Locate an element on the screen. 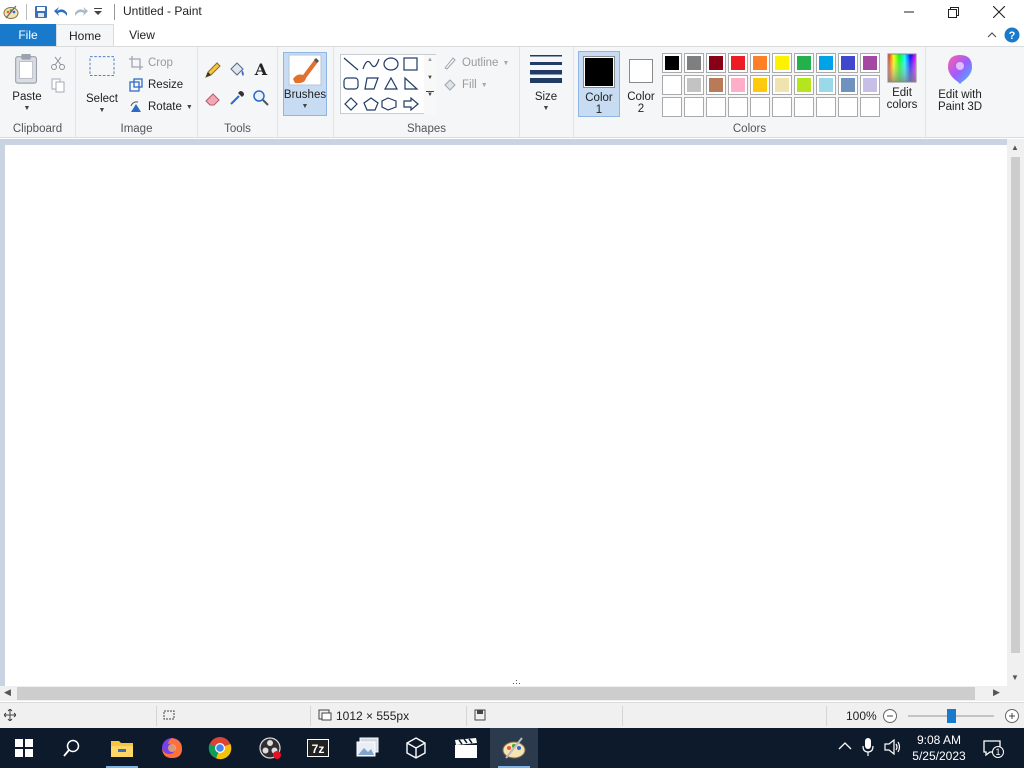  close-button is located at coordinates (999, 12).